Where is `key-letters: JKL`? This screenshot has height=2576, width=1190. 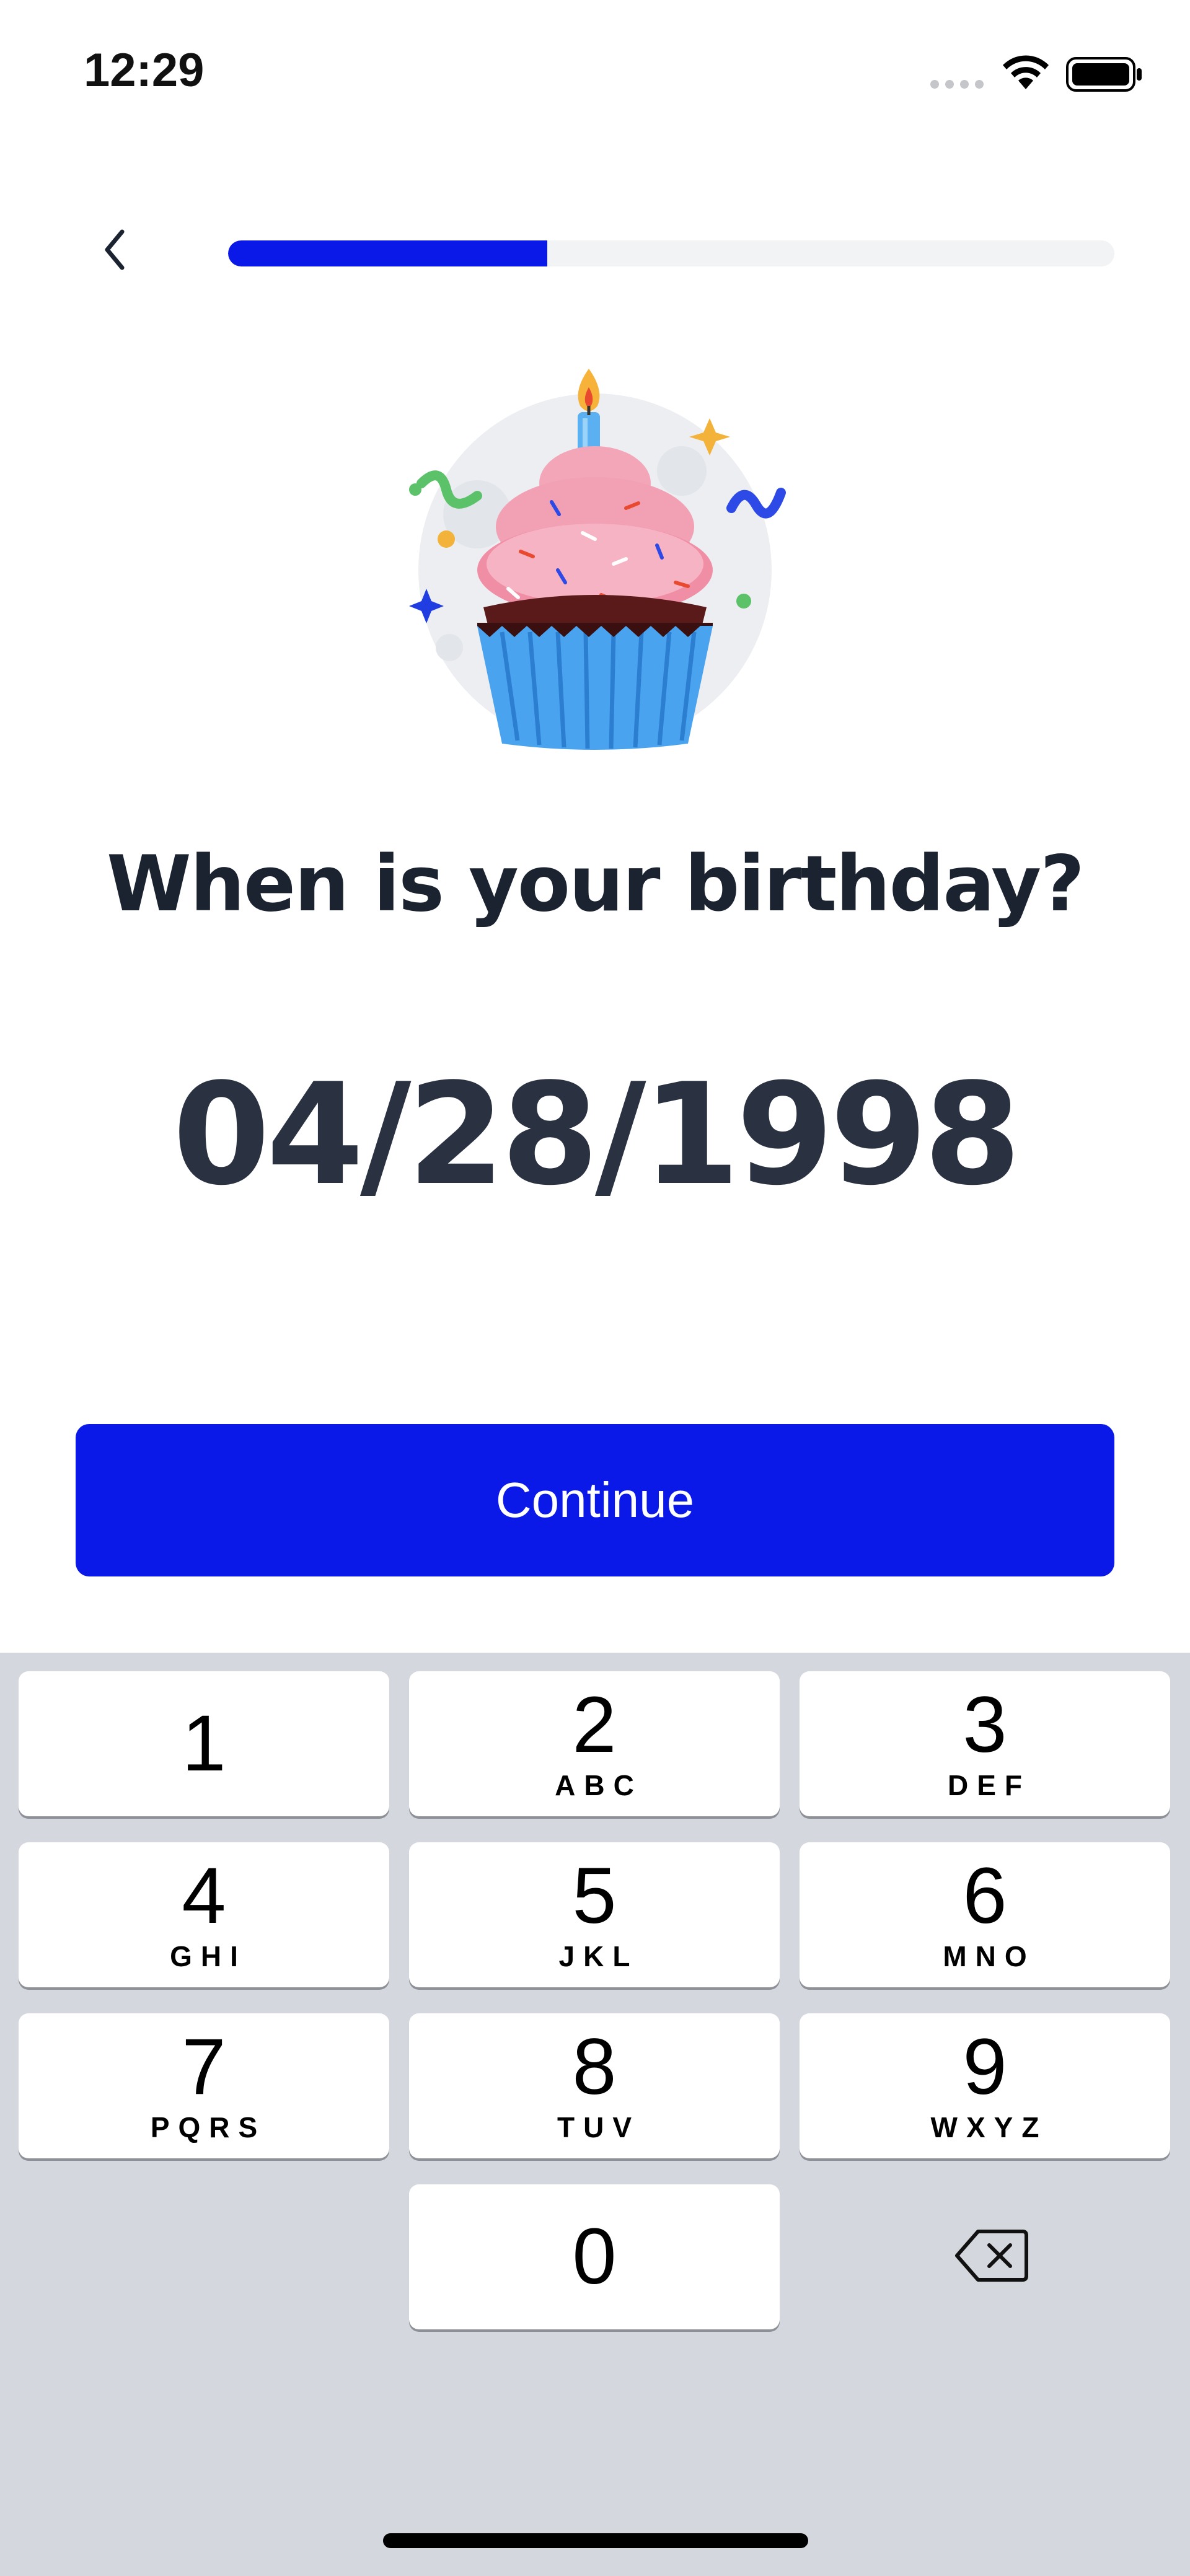 key-letters: JKL is located at coordinates (598, 1956).